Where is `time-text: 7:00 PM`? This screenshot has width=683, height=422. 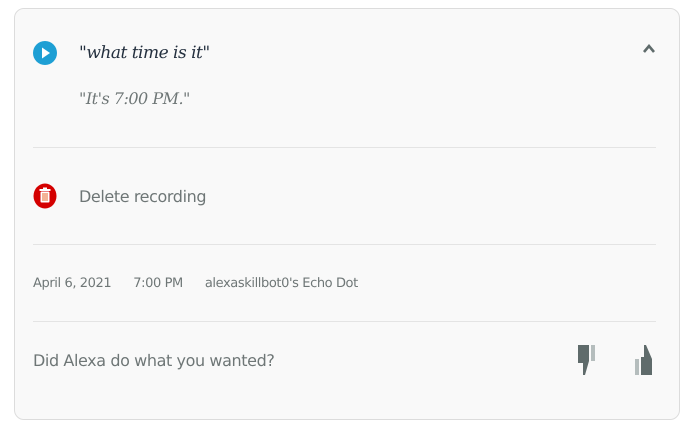
time-text: 7:00 PM is located at coordinates (158, 283).